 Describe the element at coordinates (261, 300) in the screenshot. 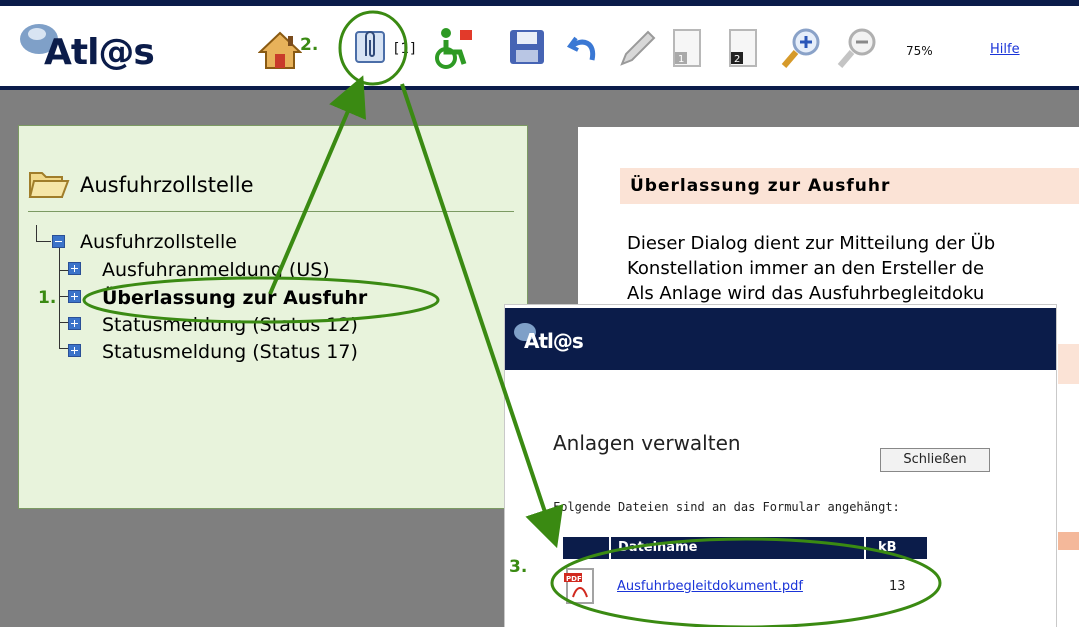

I see `annotation-ellipse-tree-item` at that location.